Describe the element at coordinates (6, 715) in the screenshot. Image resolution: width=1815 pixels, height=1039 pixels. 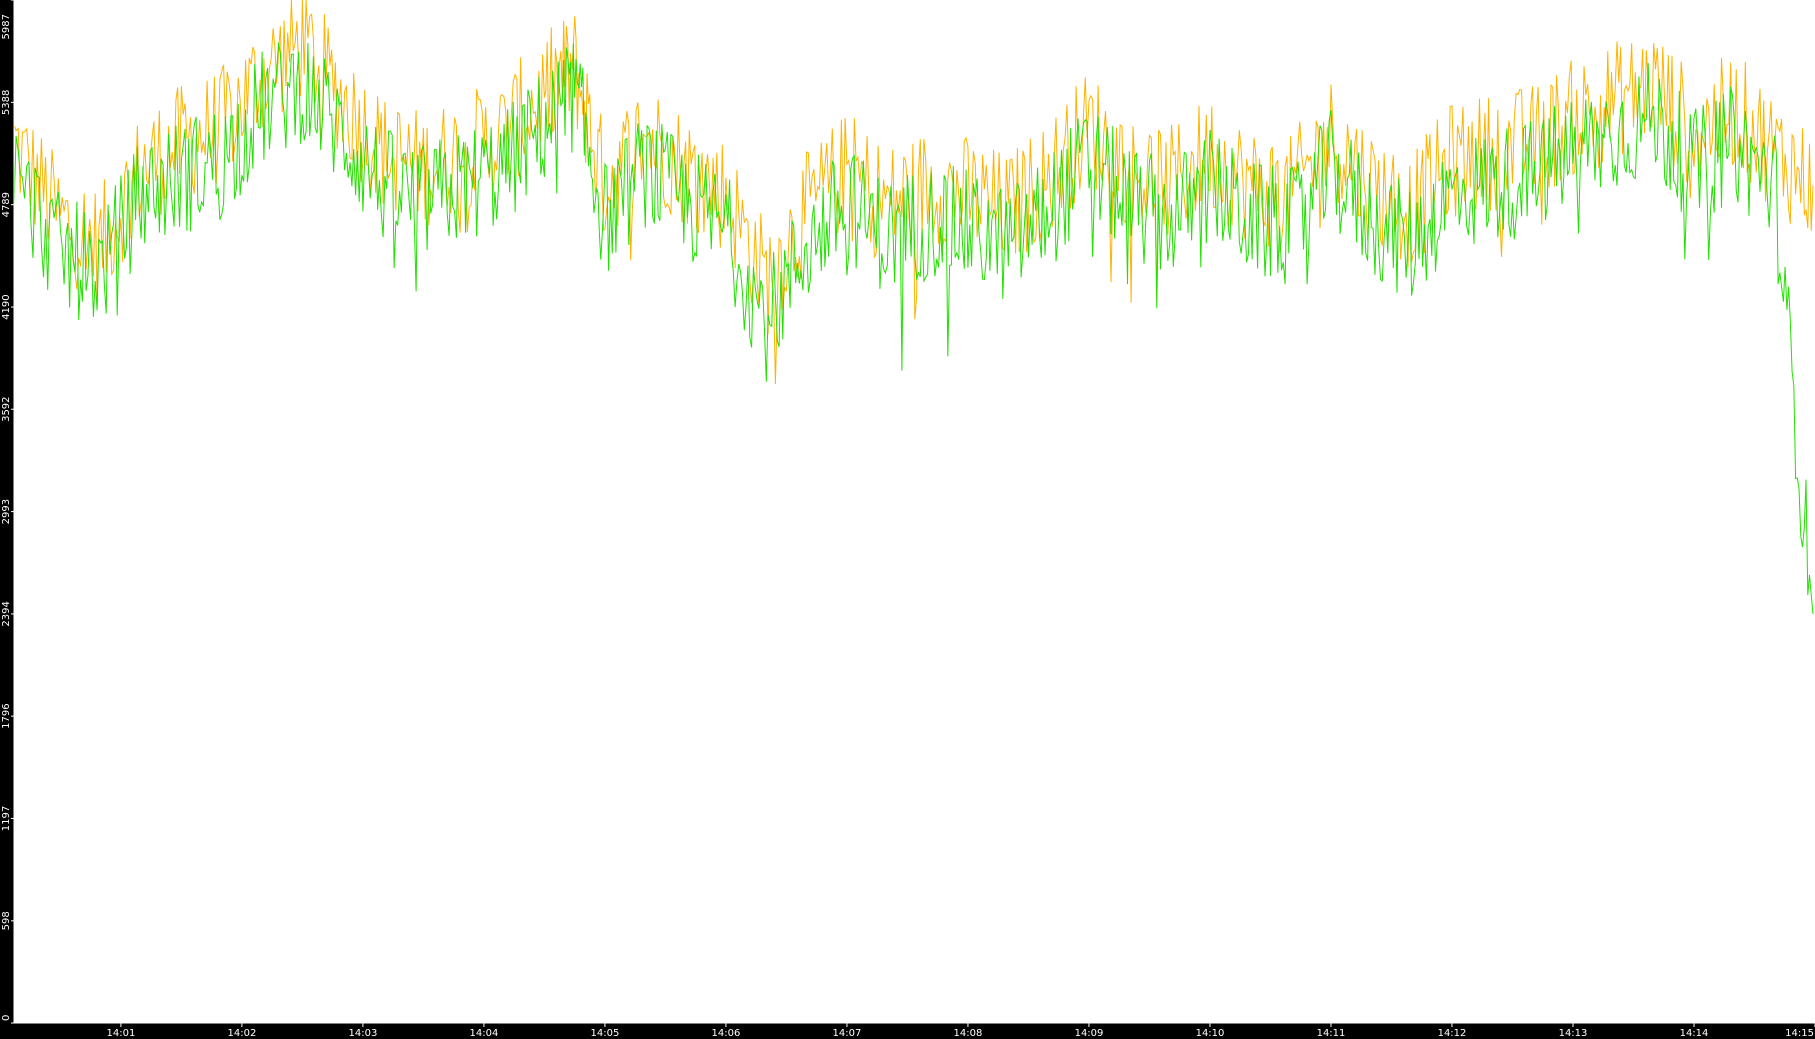
I see `y-tick-label: 1796` at that location.